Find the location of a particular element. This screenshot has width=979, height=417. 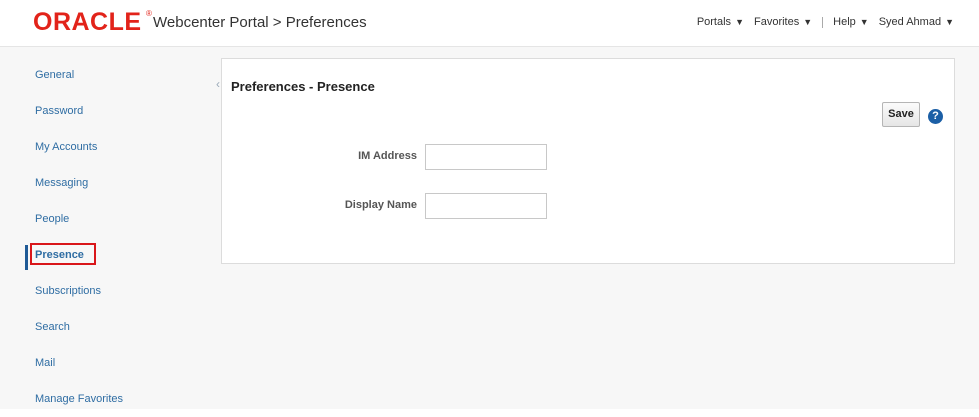

sidebar-item-presence: Presence is located at coordinates (115, 255).